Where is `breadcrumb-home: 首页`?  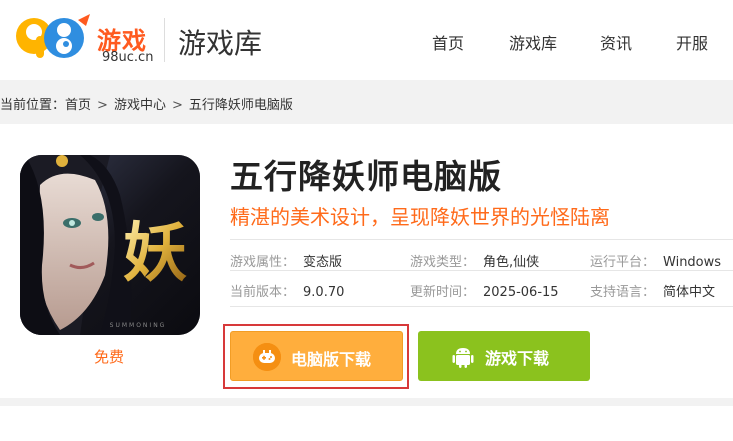
breadcrumb-home: 首页 is located at coordinates (78, 105).